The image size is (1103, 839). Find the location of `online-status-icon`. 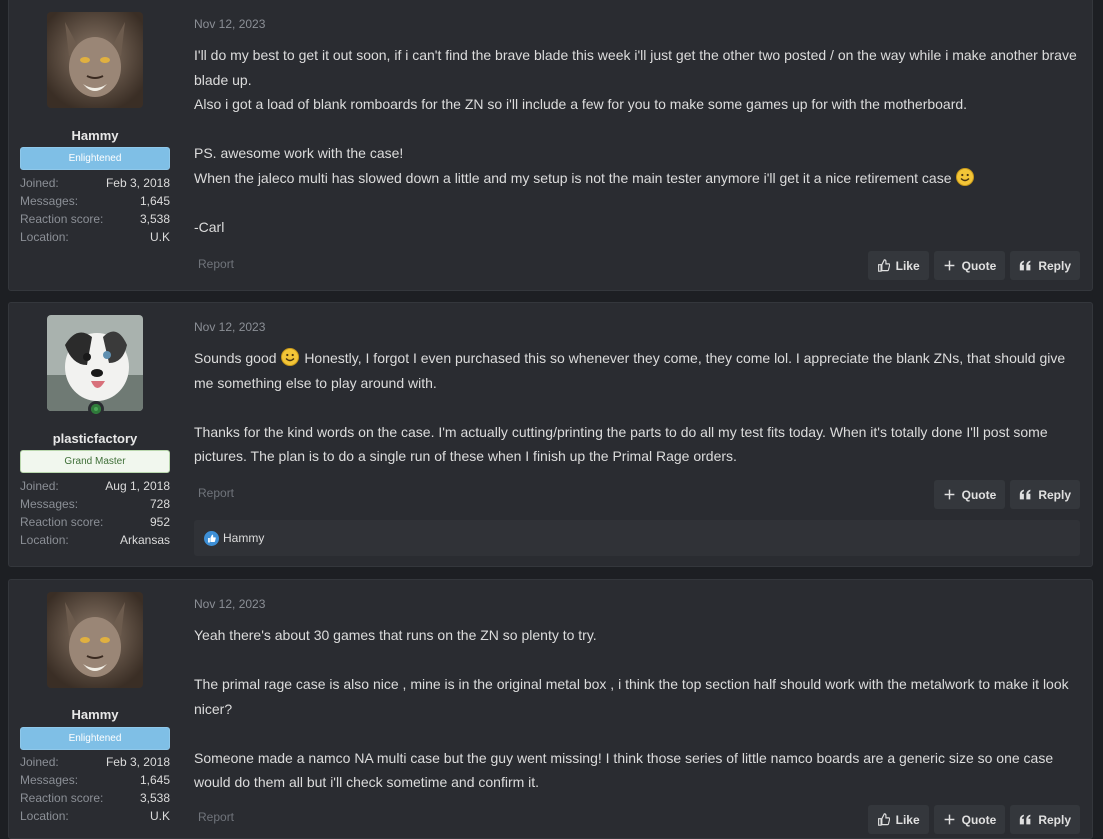

online-status-icon is located at coordinates (96, 409).